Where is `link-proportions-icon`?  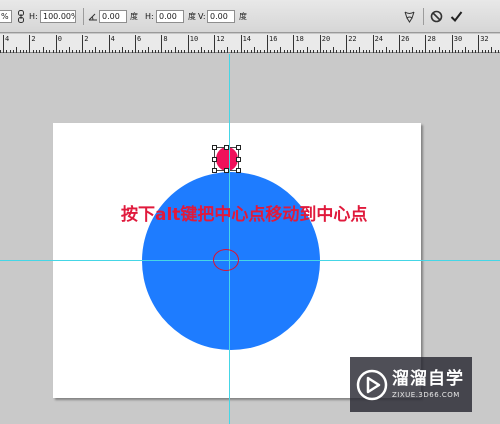 link-proportions-icon is located at coordinates (21, 17).